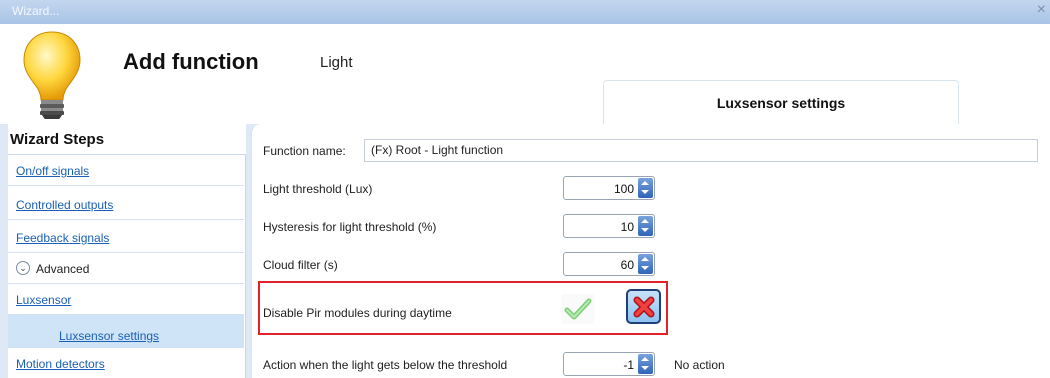  I want to click on sidebar-item-label: On/off signals, so click(52, 171).